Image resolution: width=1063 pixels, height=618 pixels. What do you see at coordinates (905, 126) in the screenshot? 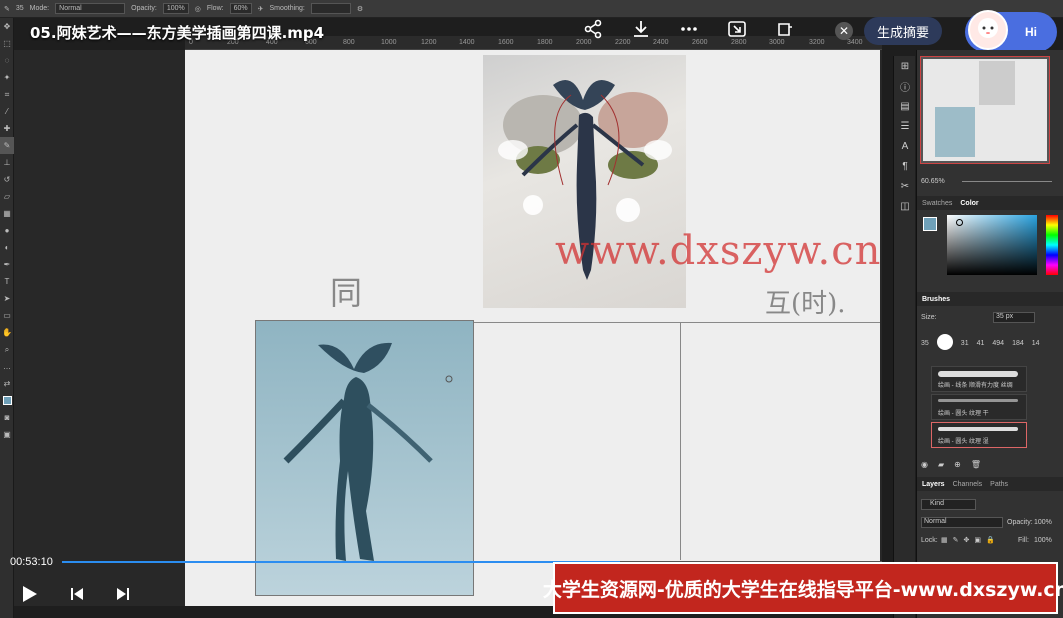
I see `properties-icon: ☰` at bounding box center [905, 126].